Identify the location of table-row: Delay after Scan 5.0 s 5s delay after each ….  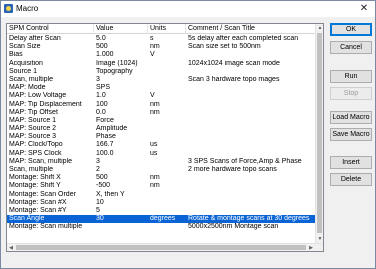
(161, 39).